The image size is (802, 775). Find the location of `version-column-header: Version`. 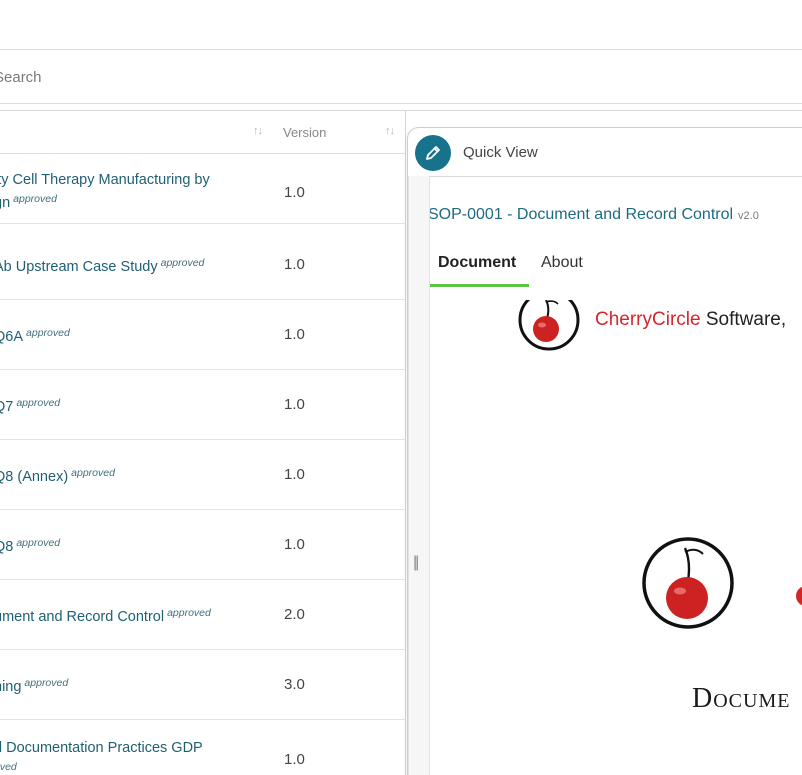

version-column-header: Version is located at coordinates (304, 132).